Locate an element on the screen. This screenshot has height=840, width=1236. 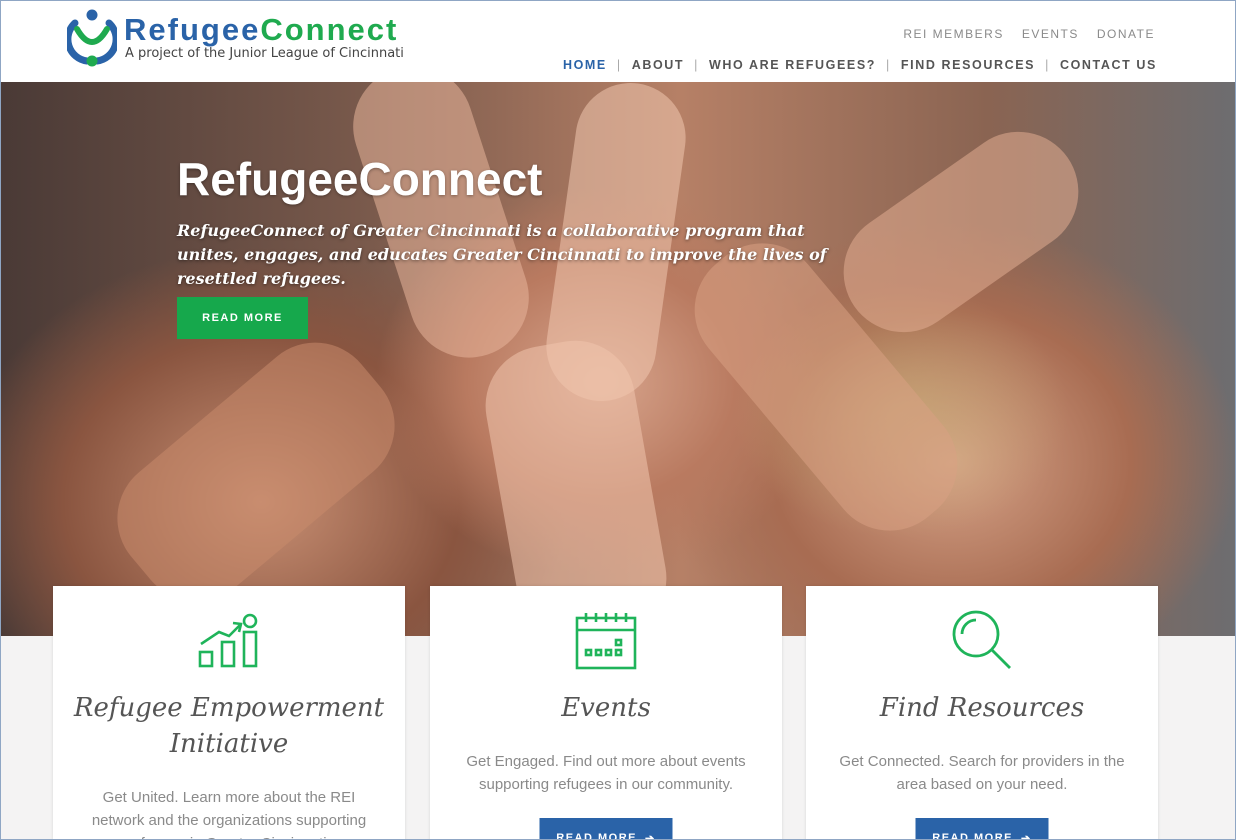
growth-chart-icon is located at coordinates (228, 640).